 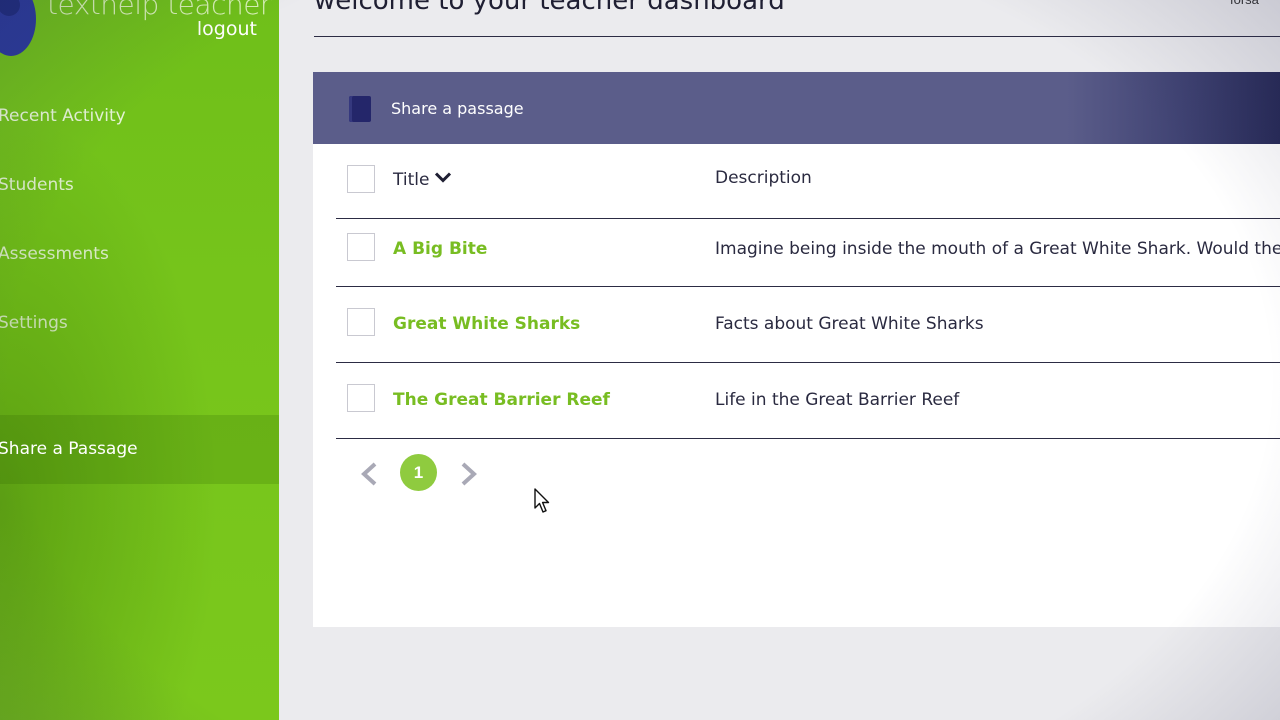 What do you see at coordinates (440, 249) in the screenshot?
I see `passage-title-link: A Big Bite` at bounding box center [440, 249].